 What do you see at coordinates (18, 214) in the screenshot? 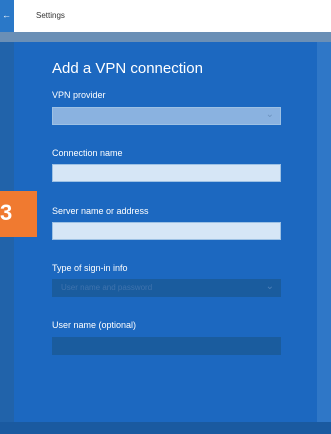
I see `step-badge: 3` at bounding box center [18, 214].